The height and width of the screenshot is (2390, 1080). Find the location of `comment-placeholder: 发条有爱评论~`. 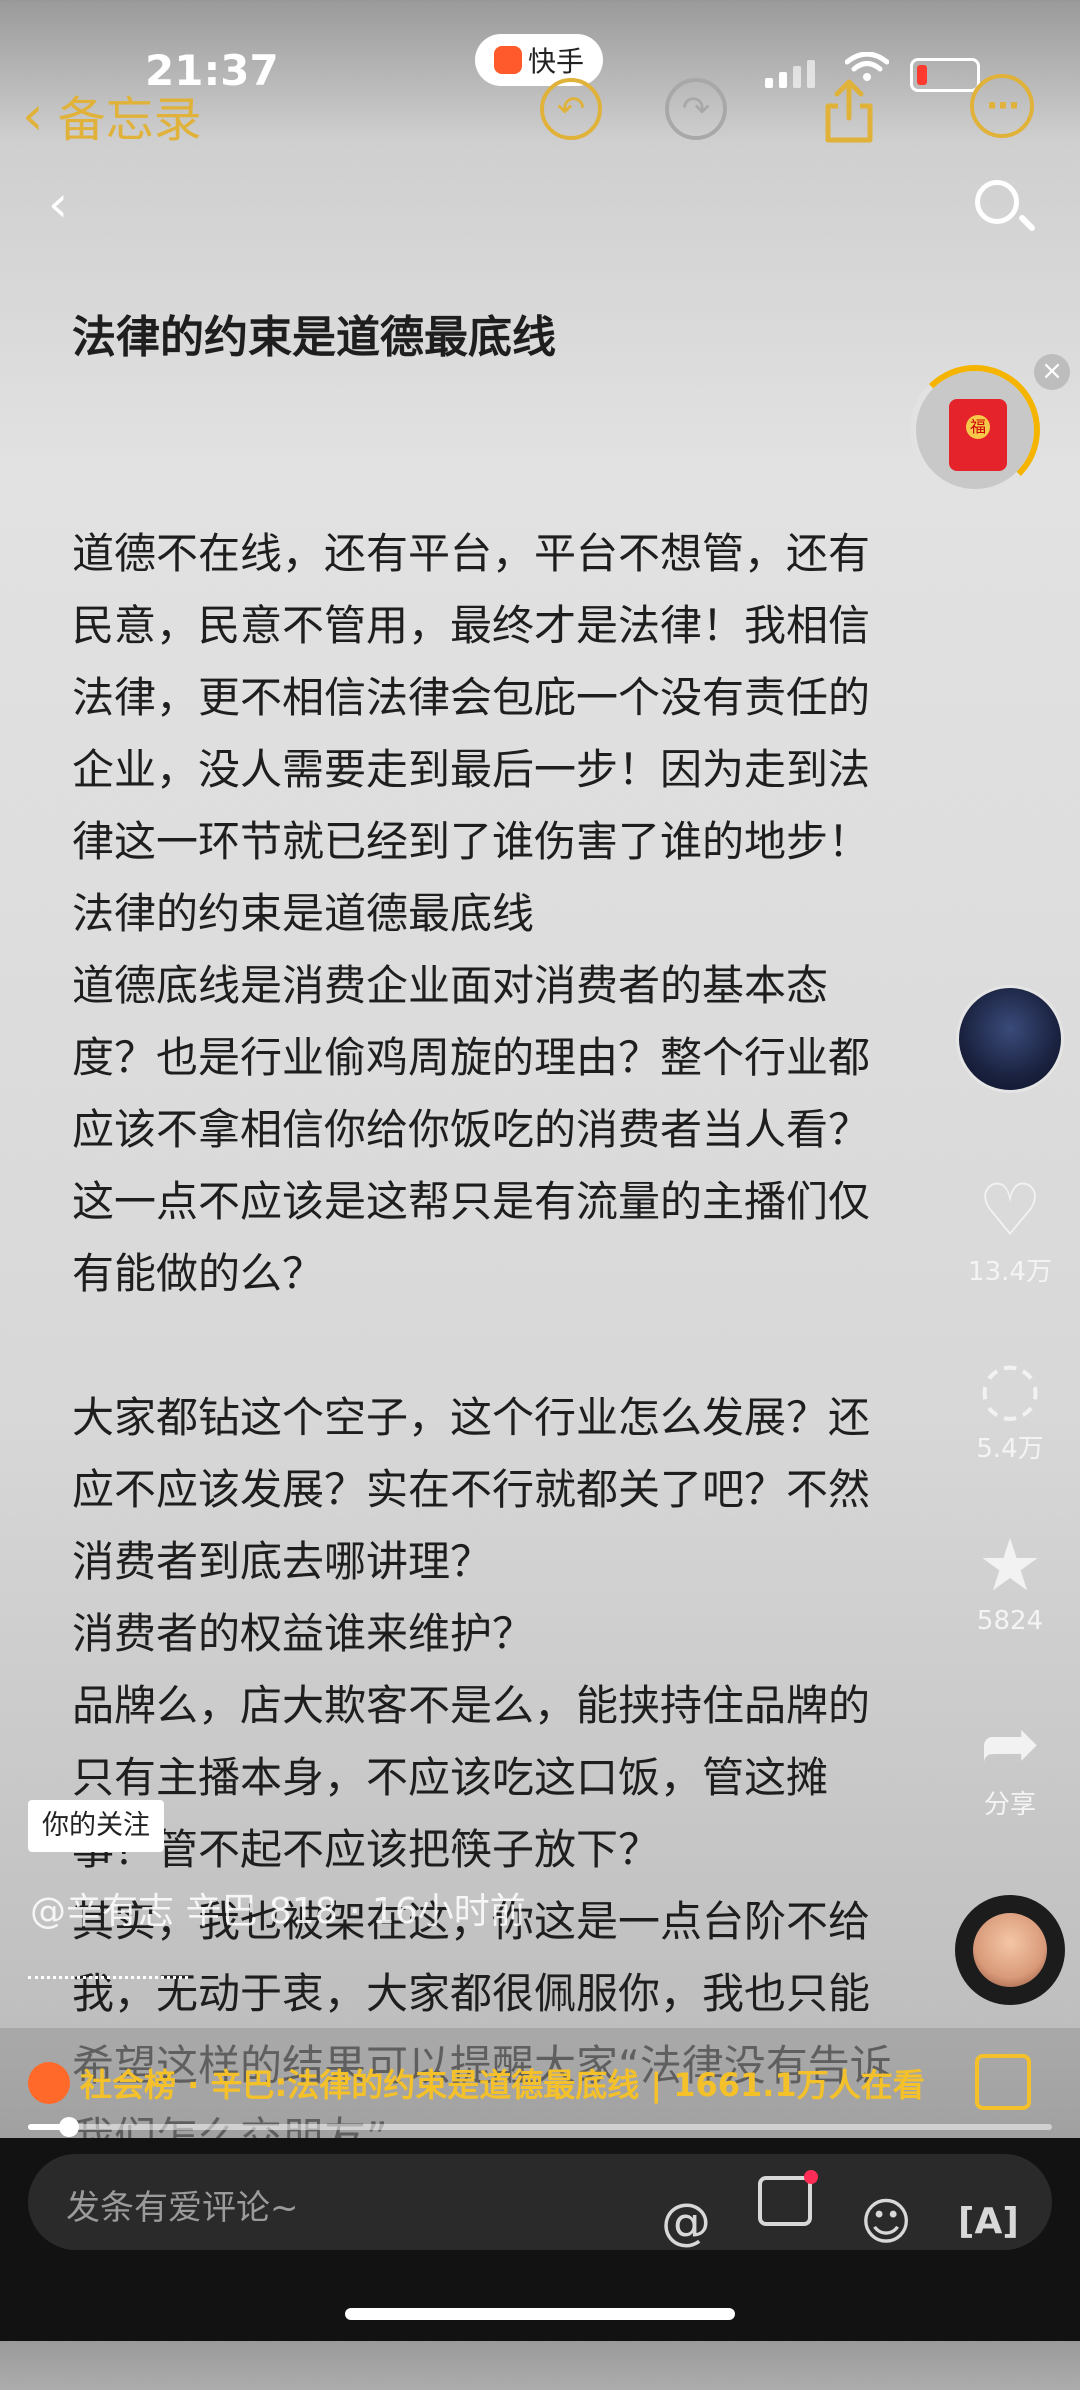

comment-placeholder: 发条有爱评论~ is located at coordinates (182, 2208).